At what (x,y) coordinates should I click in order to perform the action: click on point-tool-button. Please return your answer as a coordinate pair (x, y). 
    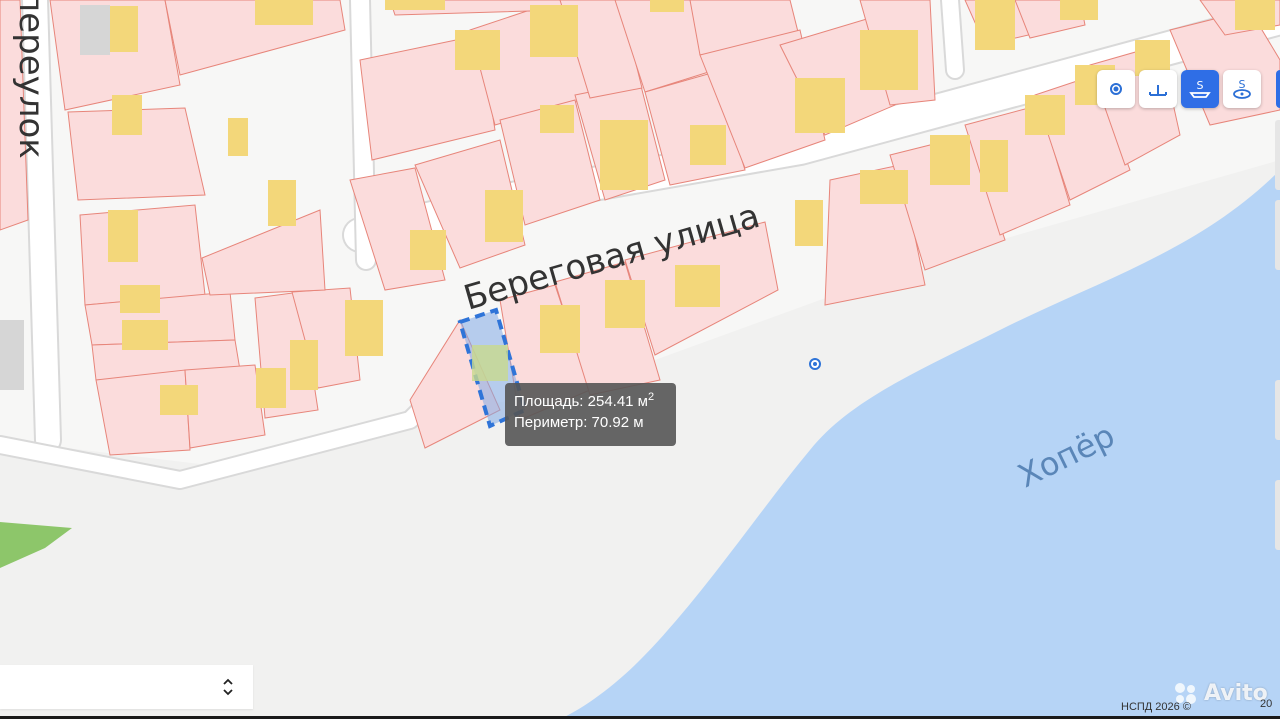
    Looking at the image, I should click on (1116, 89).